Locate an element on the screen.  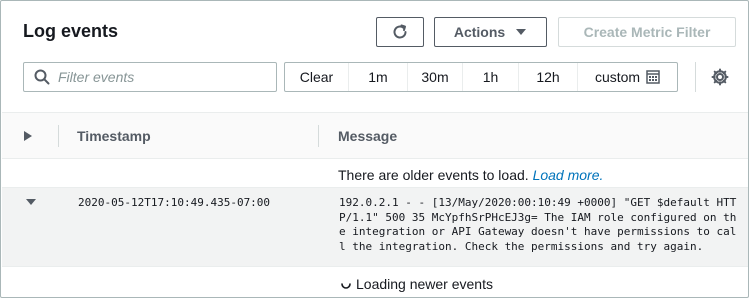
range-1h-button: 1h is located at coordinates (490, 77).